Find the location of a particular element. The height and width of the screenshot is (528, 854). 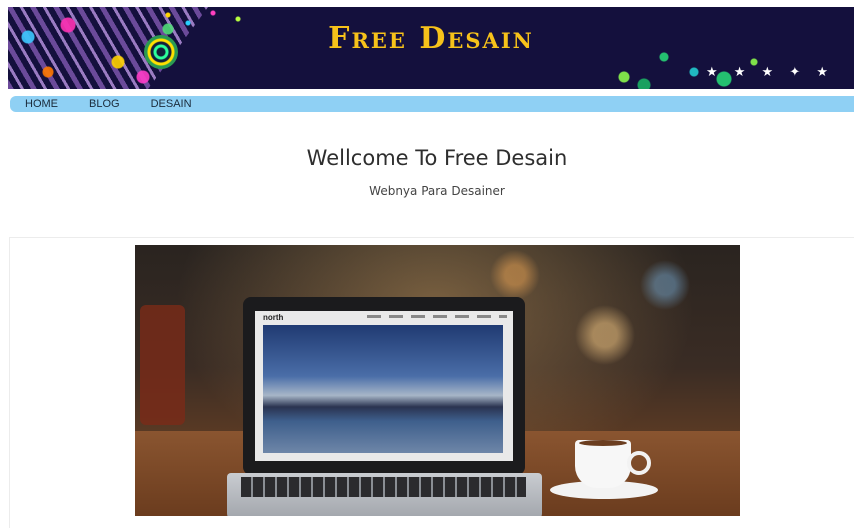

page-title: Wellcome To Free Desain is located at coordinates (437, 158).